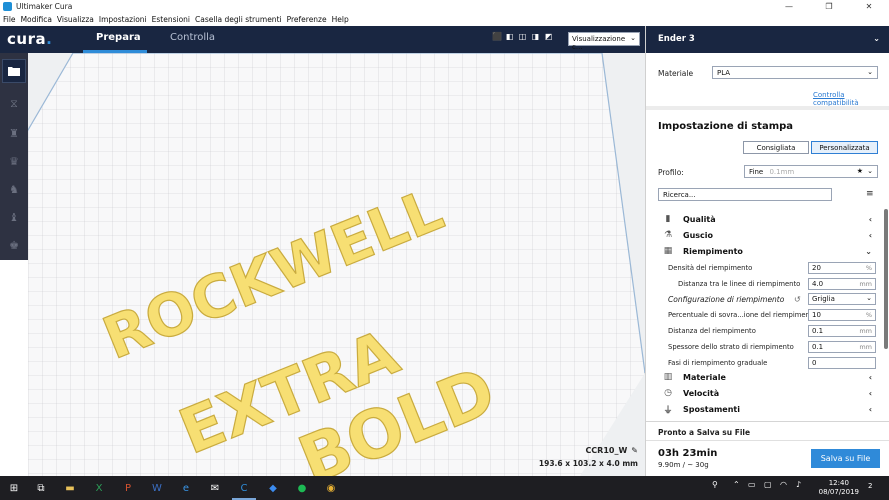 The width and height of the screenshot is (889, 500). What do you see at coordinates (769, 377) in the screenshot?
I see `category-material: ▥ Materiale ‹` at bounding box center [769, 377].